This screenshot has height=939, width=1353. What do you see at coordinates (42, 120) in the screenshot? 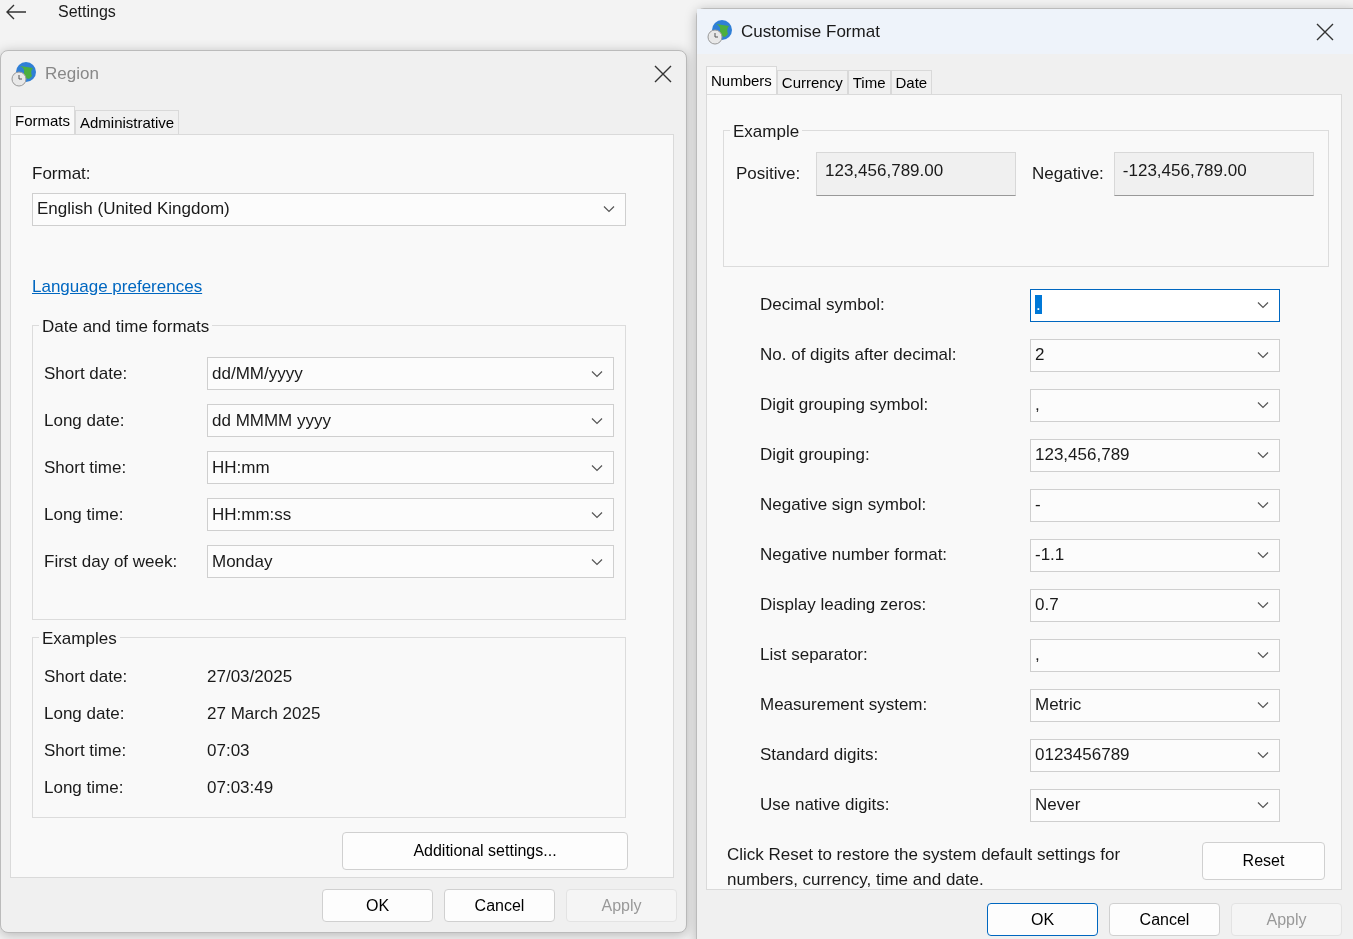
I see `tab: Formats` at bounding box center [42, 120].